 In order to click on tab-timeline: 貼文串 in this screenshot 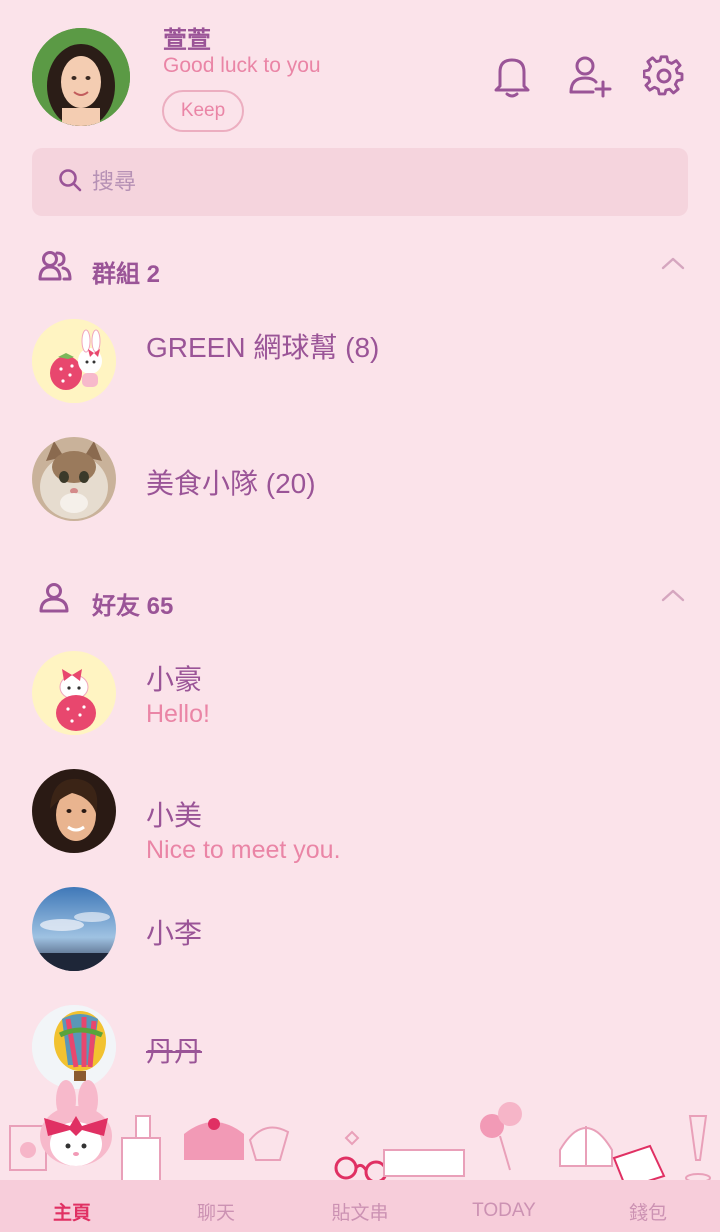, I will do `click(360, 1206)`.